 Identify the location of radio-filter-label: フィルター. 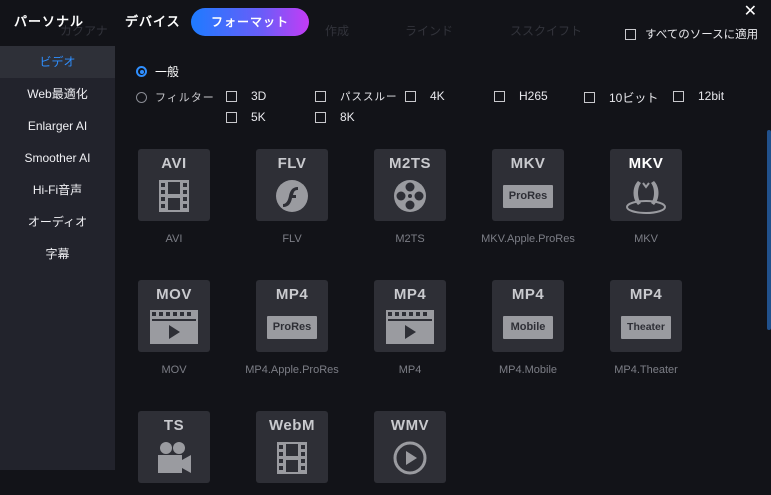
(185, 98).